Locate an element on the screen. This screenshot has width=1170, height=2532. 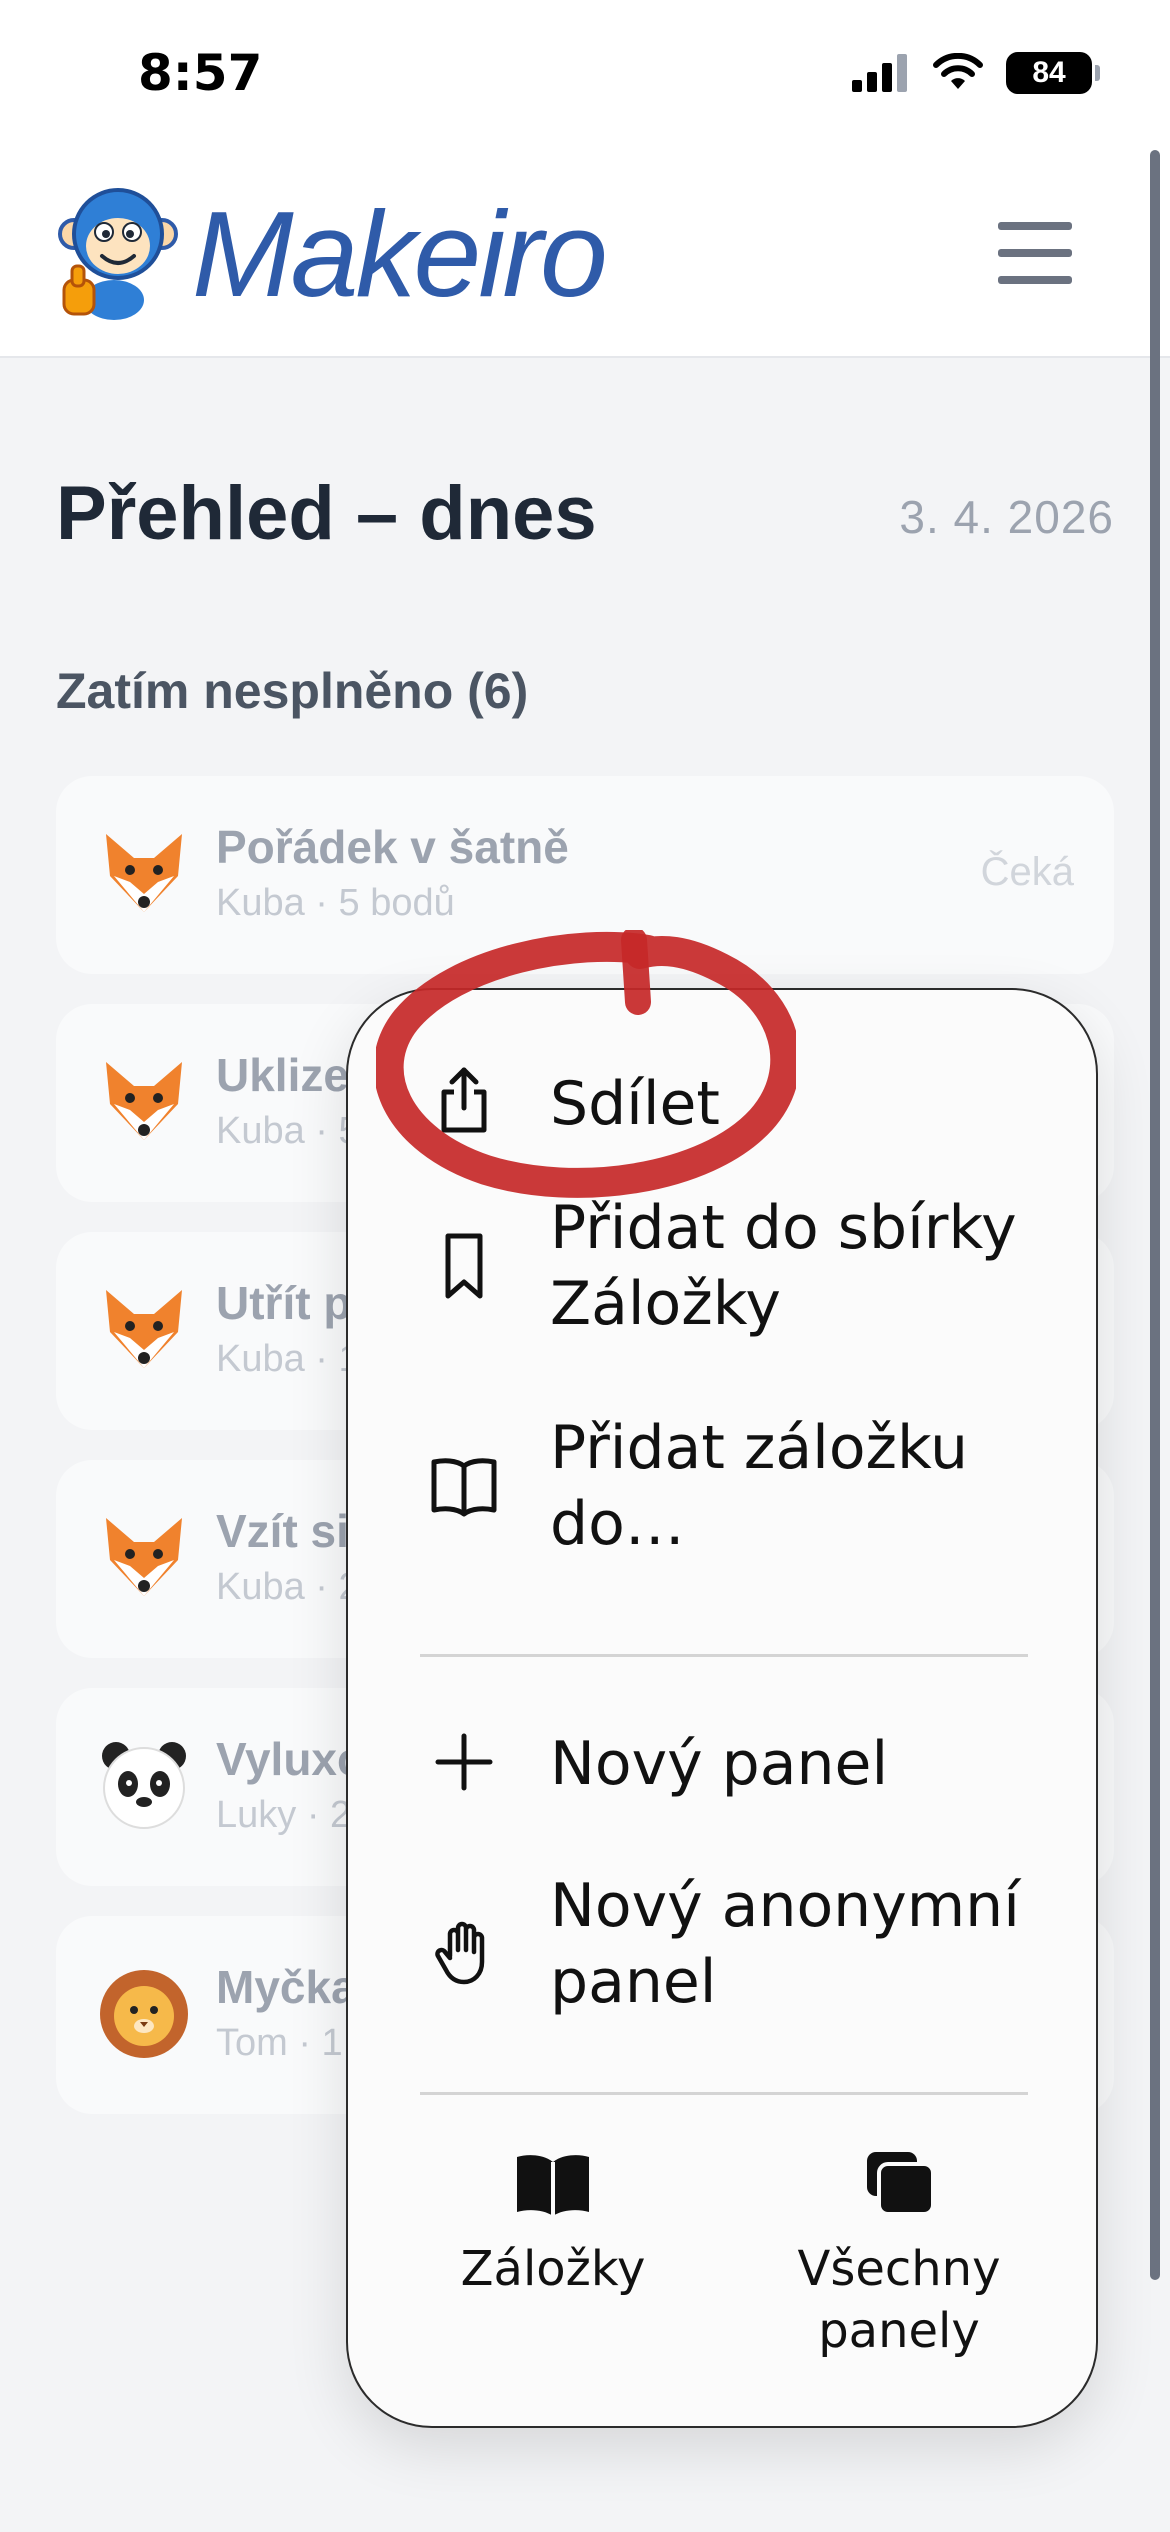
task-title: Vzít si is located at coordinates (282, 1531).